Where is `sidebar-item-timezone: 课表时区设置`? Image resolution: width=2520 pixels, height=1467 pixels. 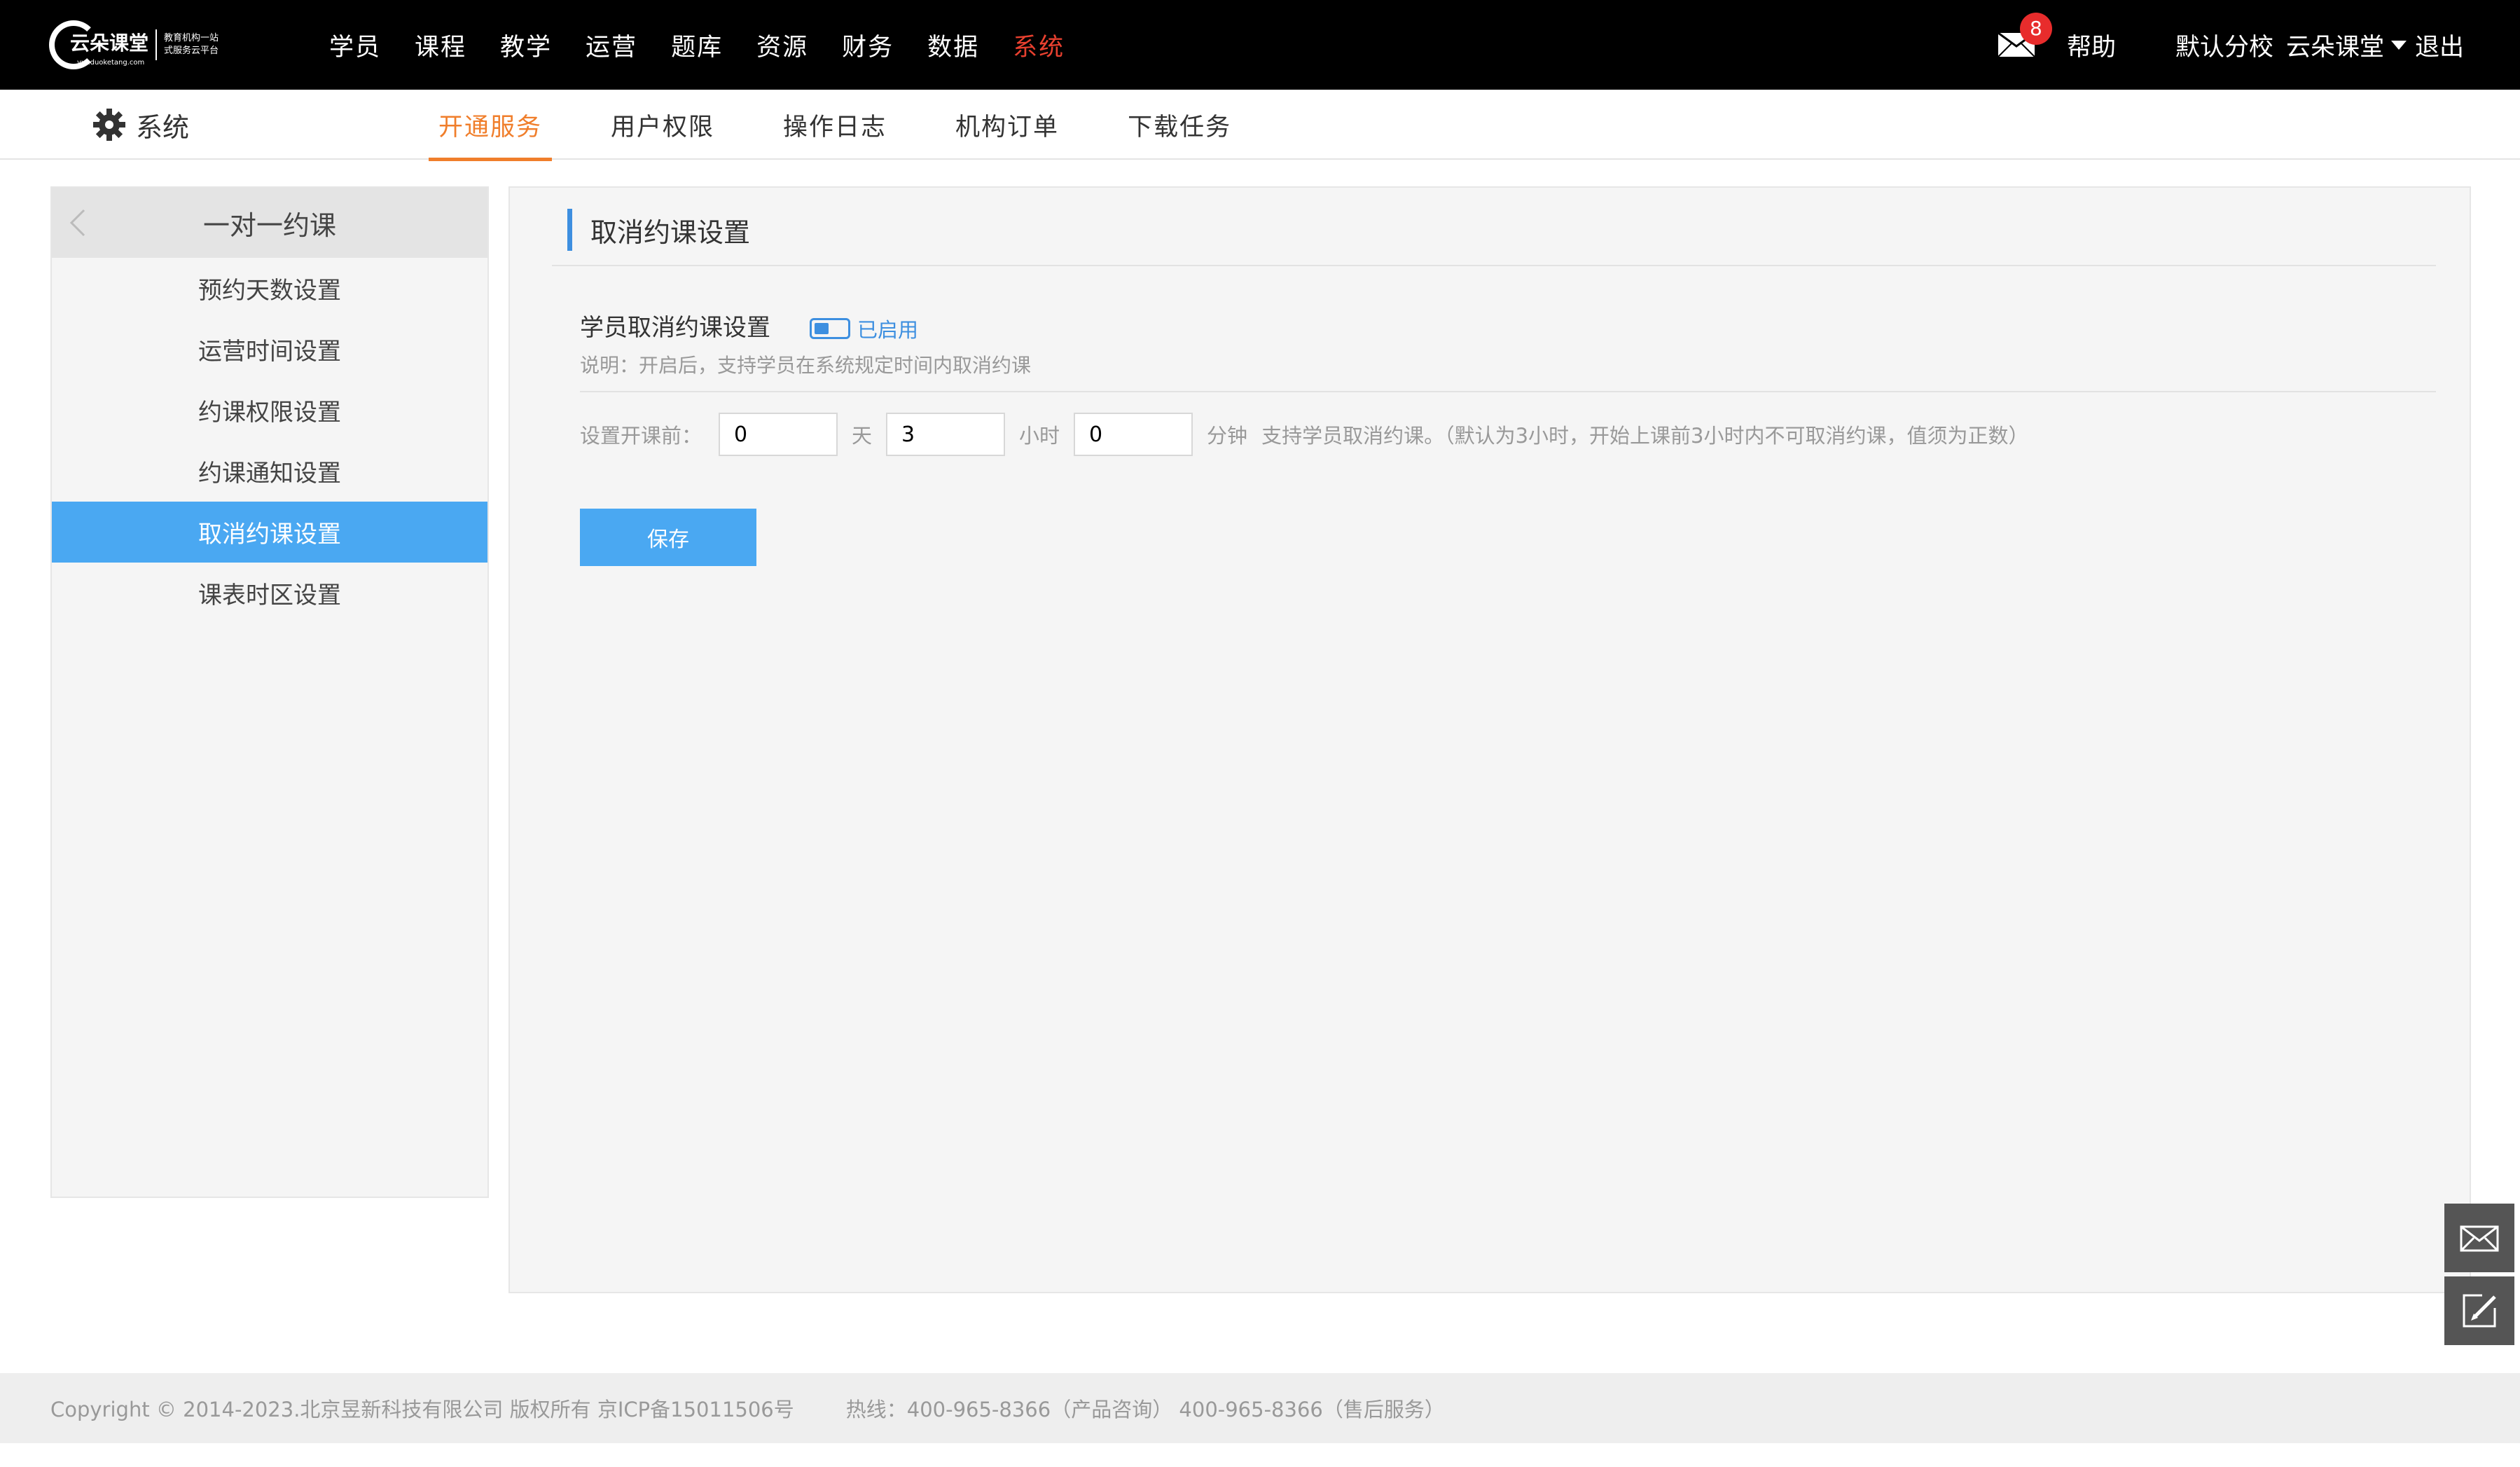
sidebar-item-timezone: 课表时区设置 is located at coordinates (269, 593).